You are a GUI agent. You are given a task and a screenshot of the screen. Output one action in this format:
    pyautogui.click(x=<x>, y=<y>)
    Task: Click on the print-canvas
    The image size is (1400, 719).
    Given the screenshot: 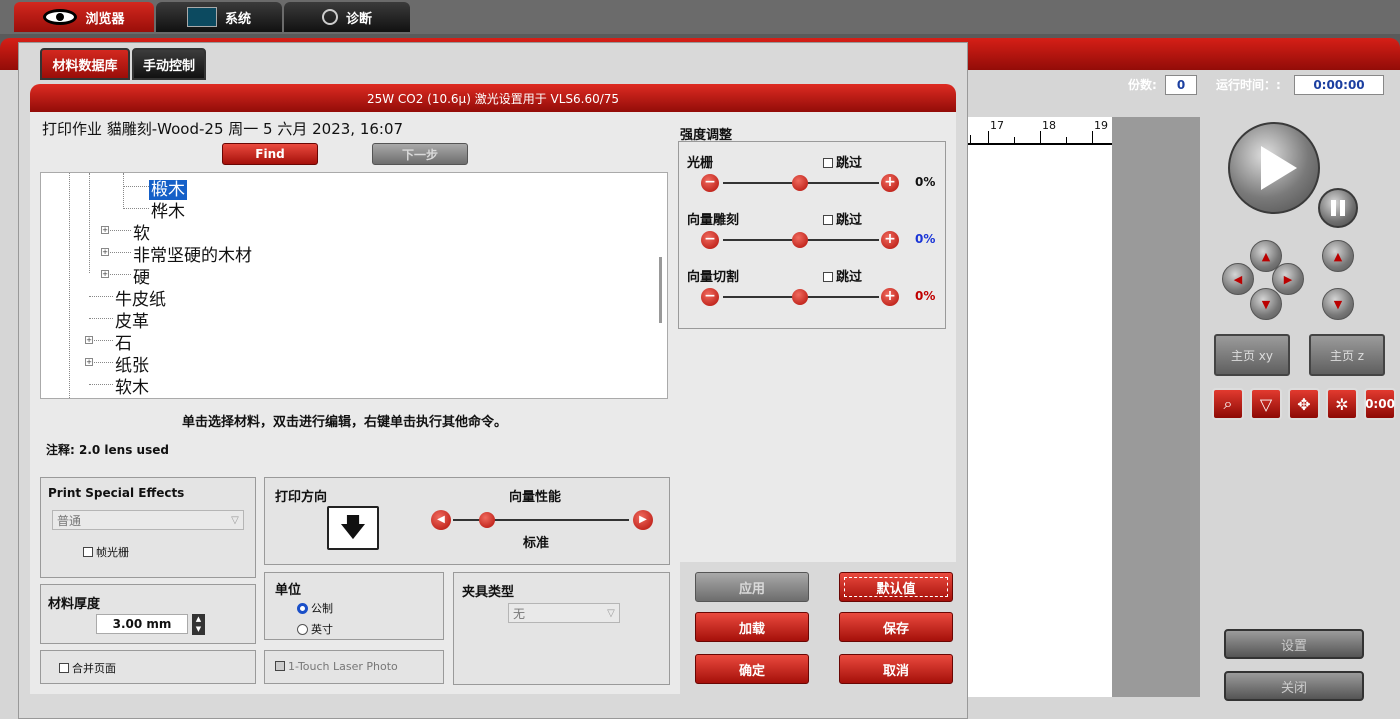 What is the action you would take?
    pyautogui.click(x=1036, y=407)
    